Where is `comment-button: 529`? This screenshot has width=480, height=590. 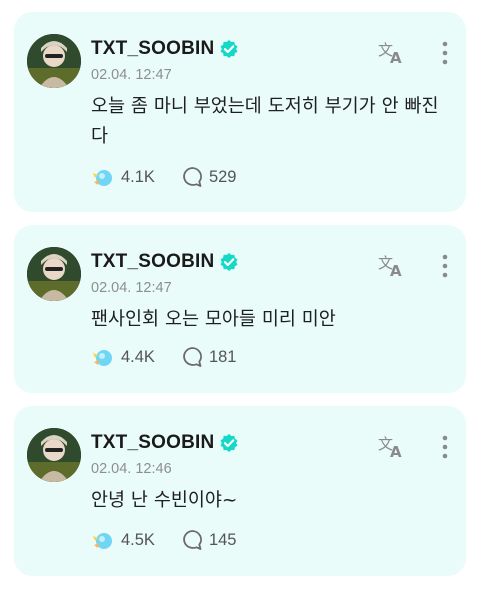
comment-button: 529 is located at coordinates (209, 177).